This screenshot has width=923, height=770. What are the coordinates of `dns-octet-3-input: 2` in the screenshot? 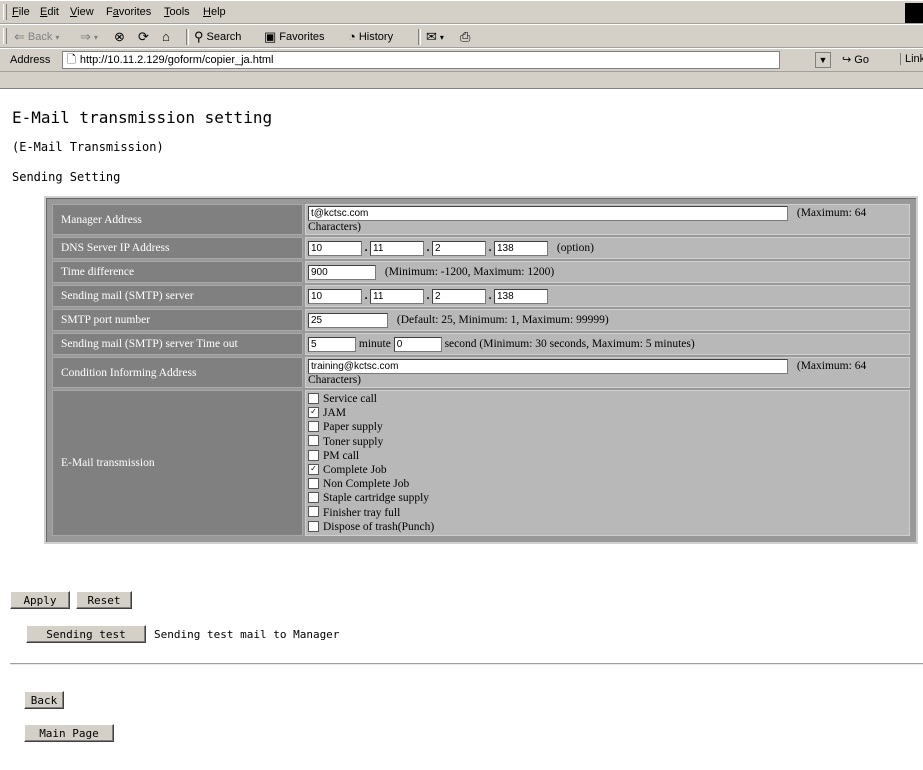 It's located at (459, 248).